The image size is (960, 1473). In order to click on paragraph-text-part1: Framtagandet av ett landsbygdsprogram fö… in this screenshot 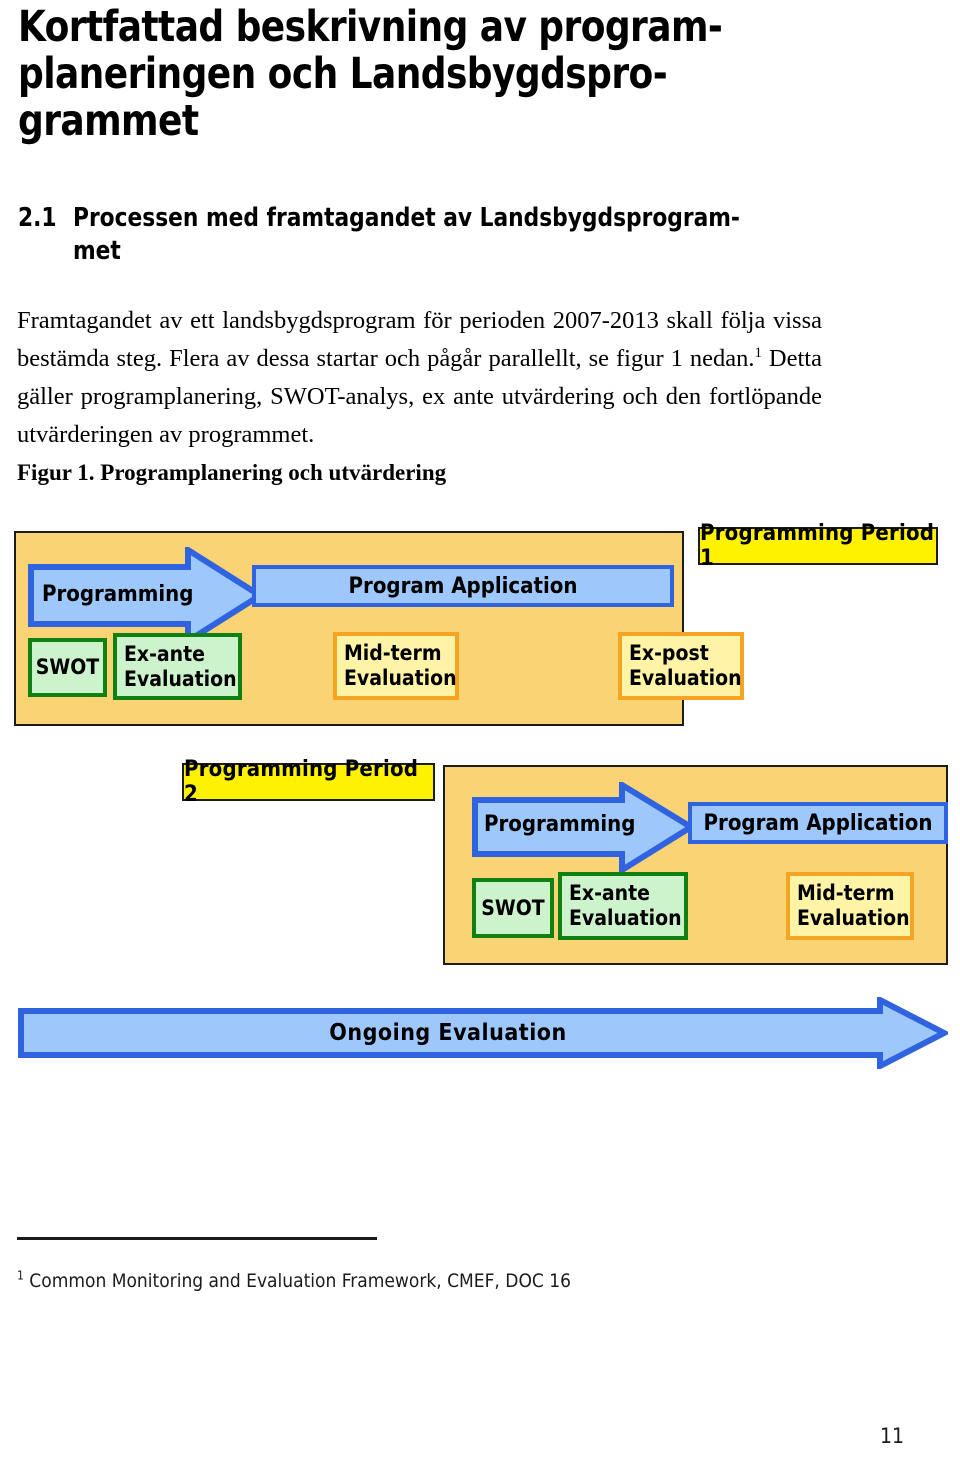, I will do `click(419, 339)`.